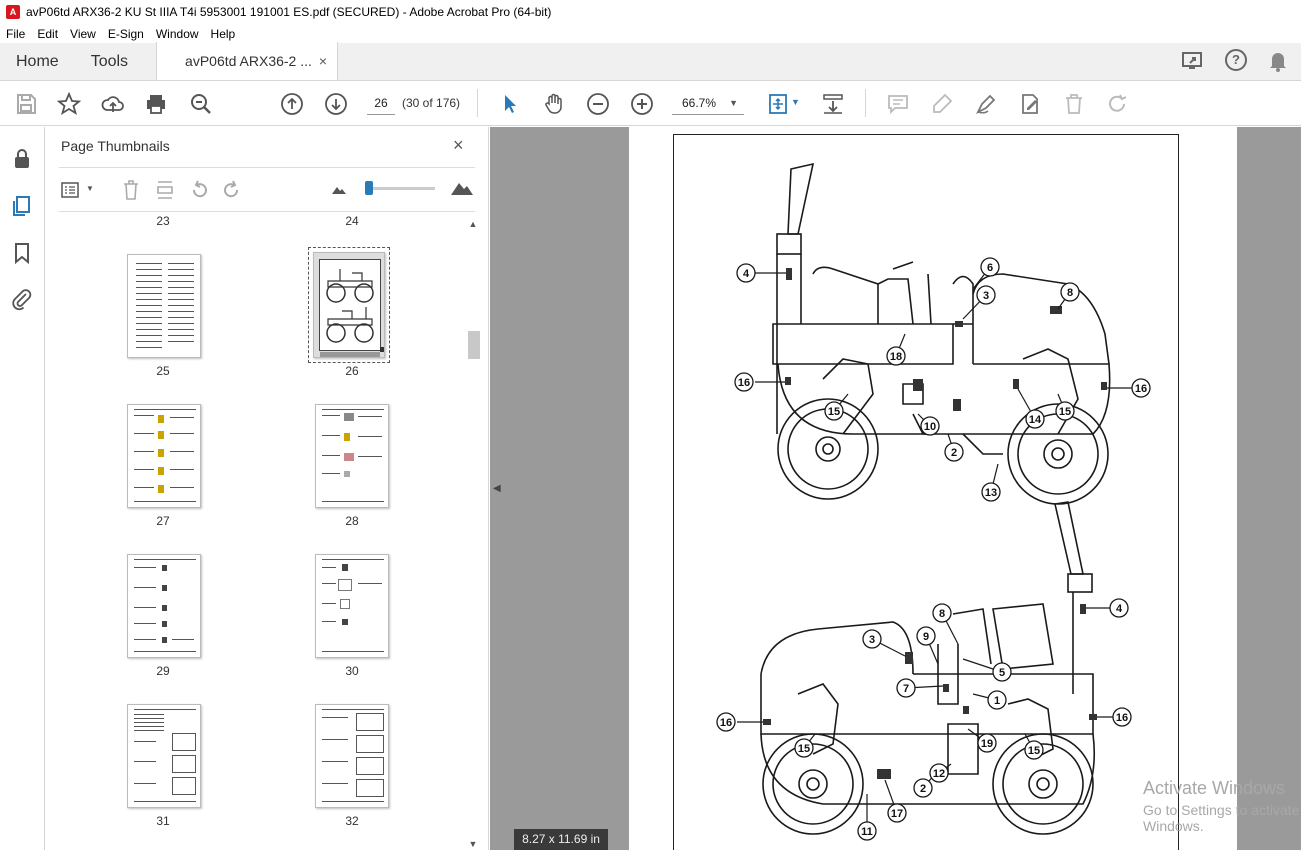  Describe the element at coordinates (1193, 61) in the screenshot. I see `share-screen-icon` at that location.